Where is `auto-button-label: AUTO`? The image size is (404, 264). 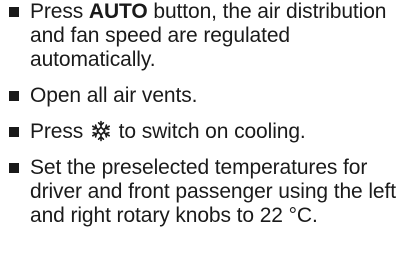
auto-button-label: AUTO is located at coordinates (118, 11).